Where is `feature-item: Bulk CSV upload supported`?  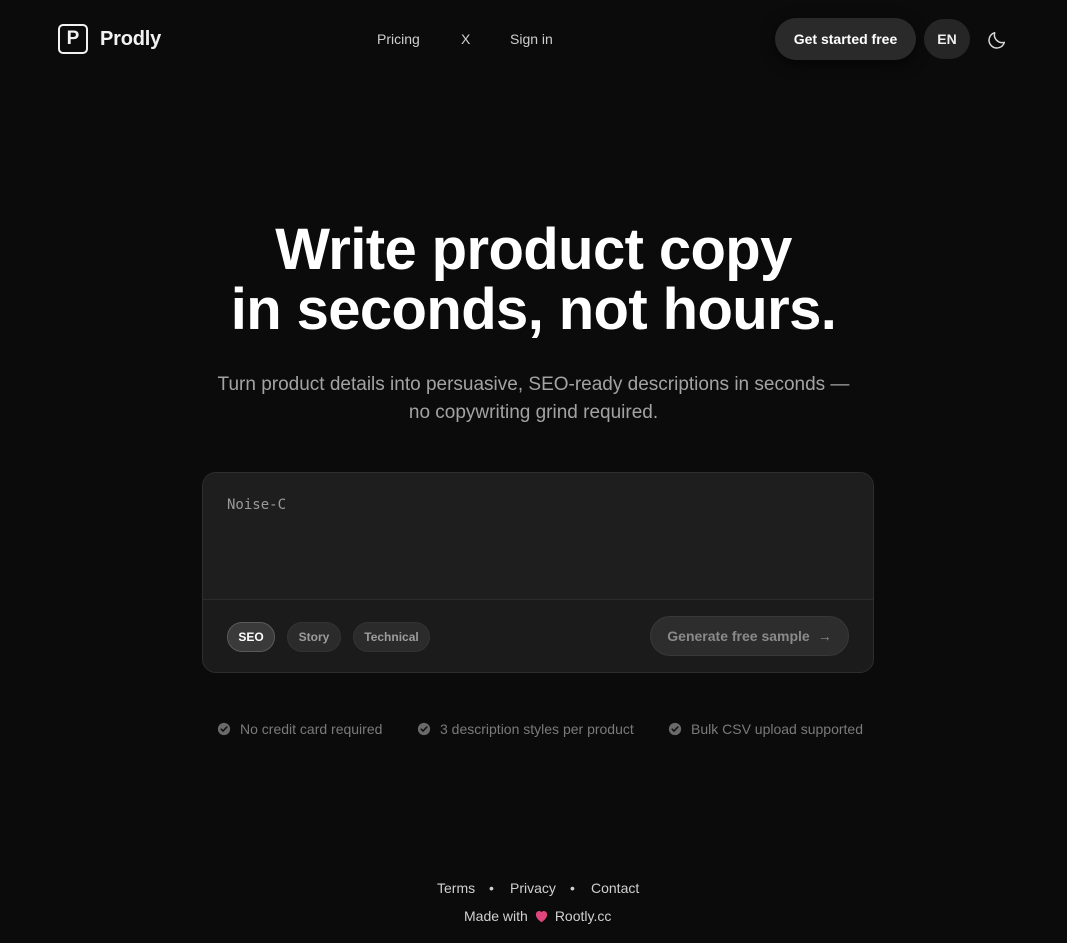 feature-item: Bulk CSV upload supported is located at coordinates (765, 729).